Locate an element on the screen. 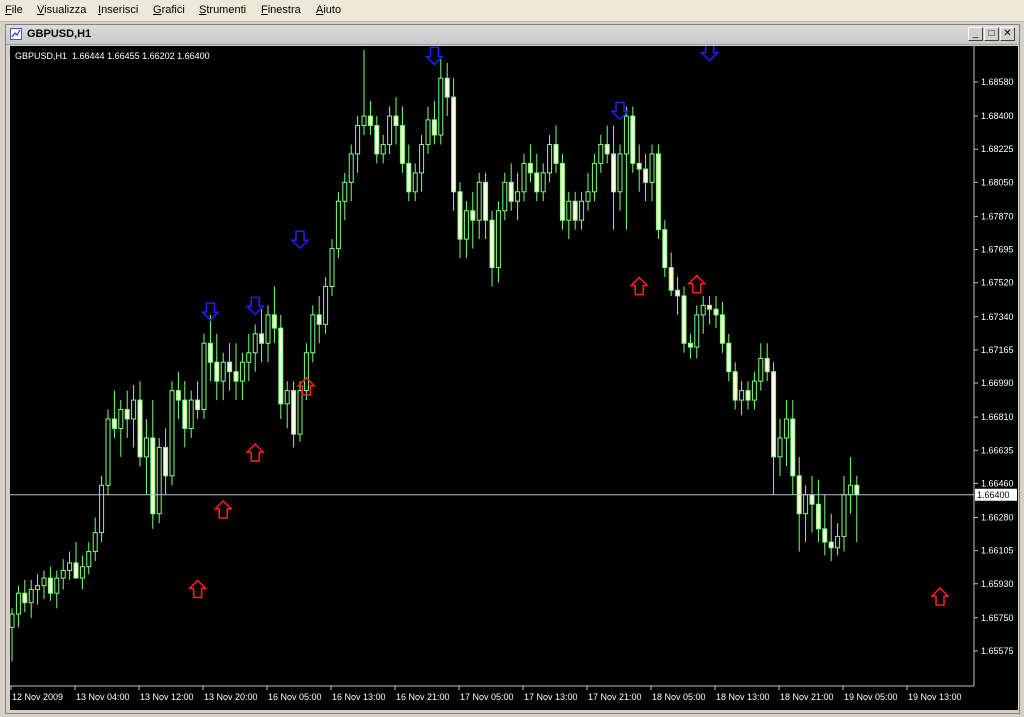 Image resolution: width=1024 pixels, height=717 pixels. y-tick-label: 1.66460 is located at coordinates (997, 483).